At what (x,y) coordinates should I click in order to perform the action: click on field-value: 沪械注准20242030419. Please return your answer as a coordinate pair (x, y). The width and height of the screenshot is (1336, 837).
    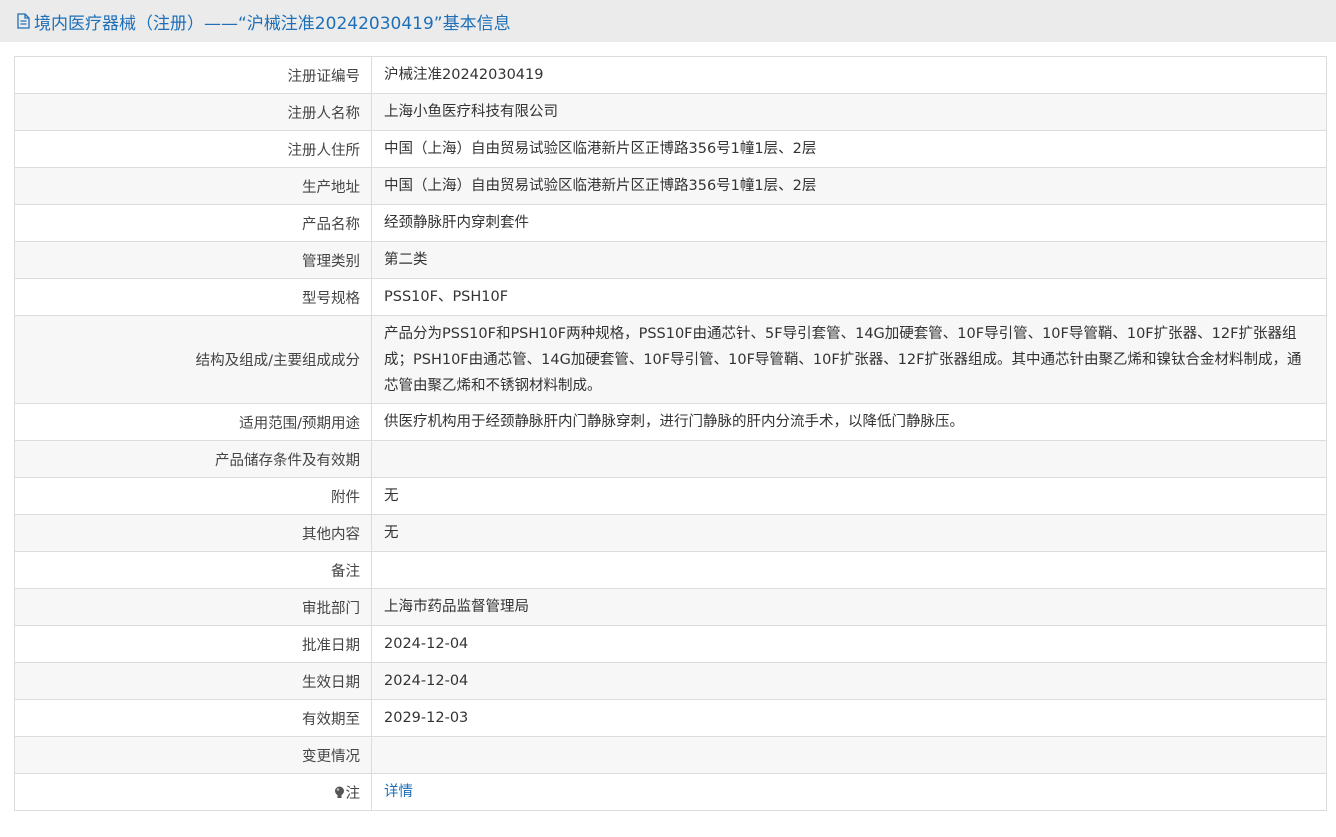
    Looking at the image, I should click on (849, 75).